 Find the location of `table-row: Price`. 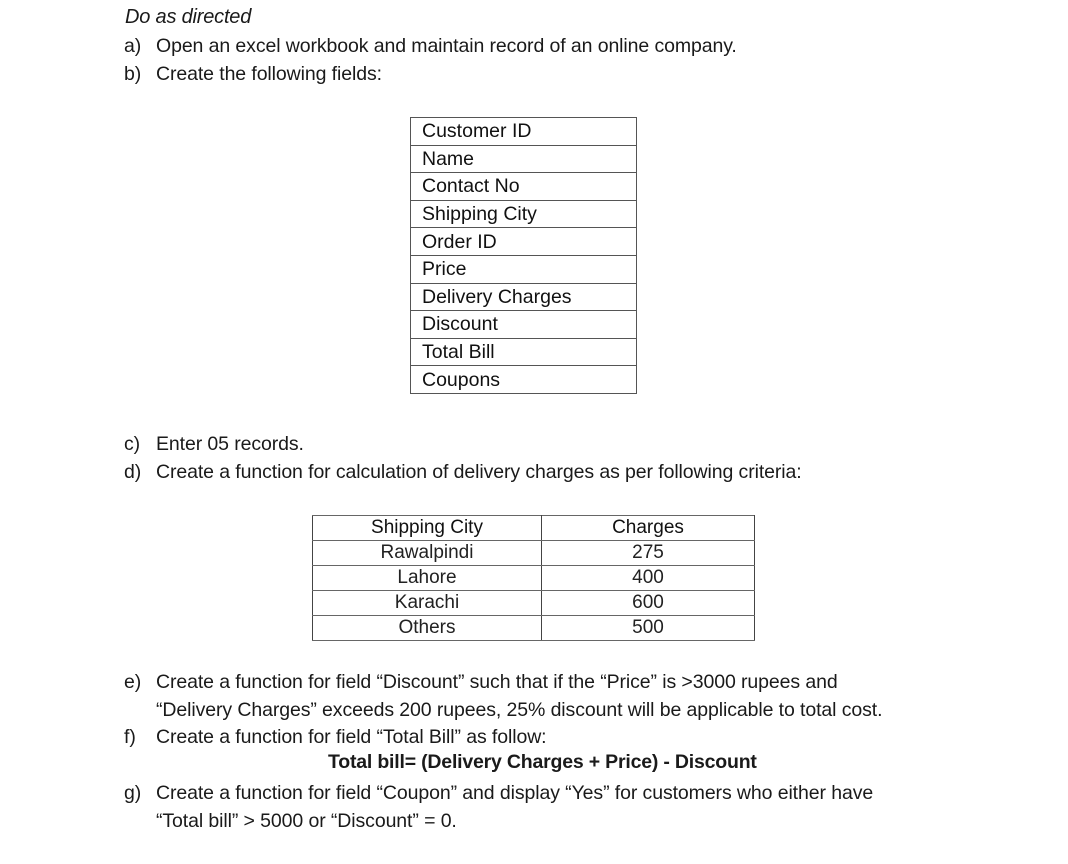

table-row: Price is located at coordinates (523, 269).